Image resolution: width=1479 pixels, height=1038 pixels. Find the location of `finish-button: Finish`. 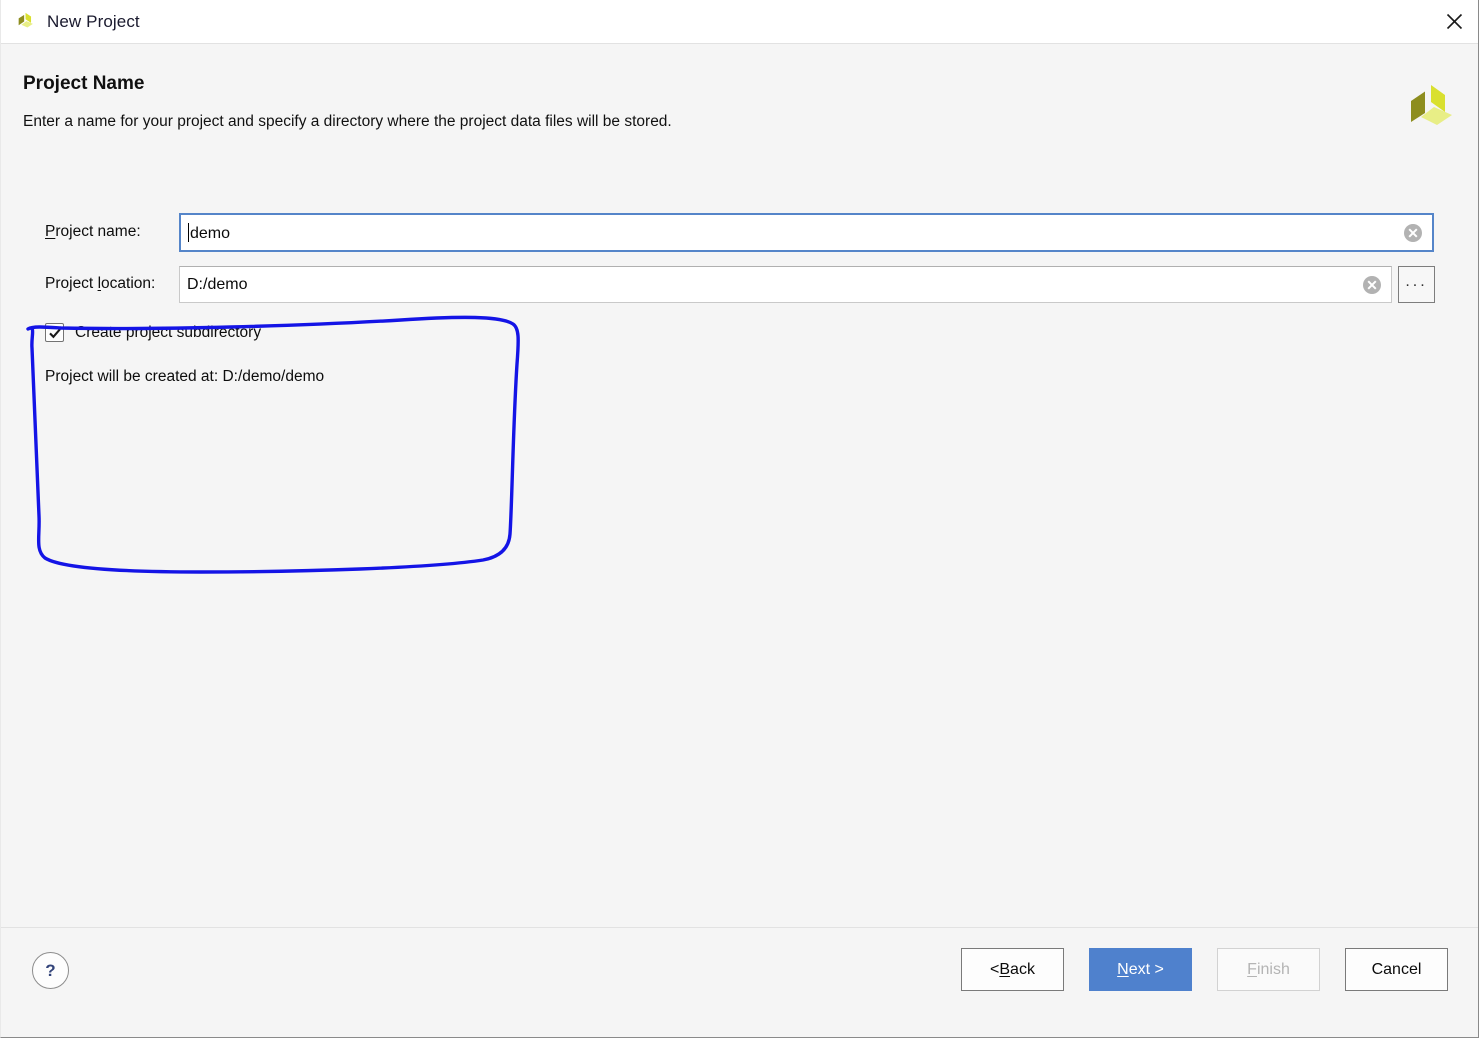

finish-button: Finish is located at coordinates (1268, 969).